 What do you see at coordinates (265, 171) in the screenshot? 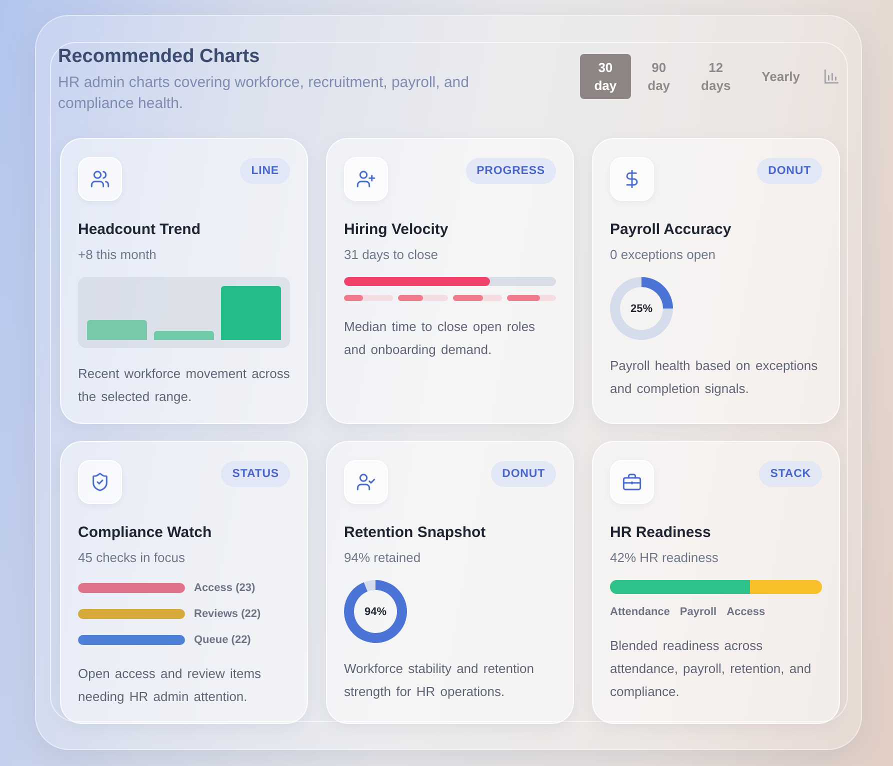
I see `chart-type-badge: LINE` at bounding box center [265, 171].